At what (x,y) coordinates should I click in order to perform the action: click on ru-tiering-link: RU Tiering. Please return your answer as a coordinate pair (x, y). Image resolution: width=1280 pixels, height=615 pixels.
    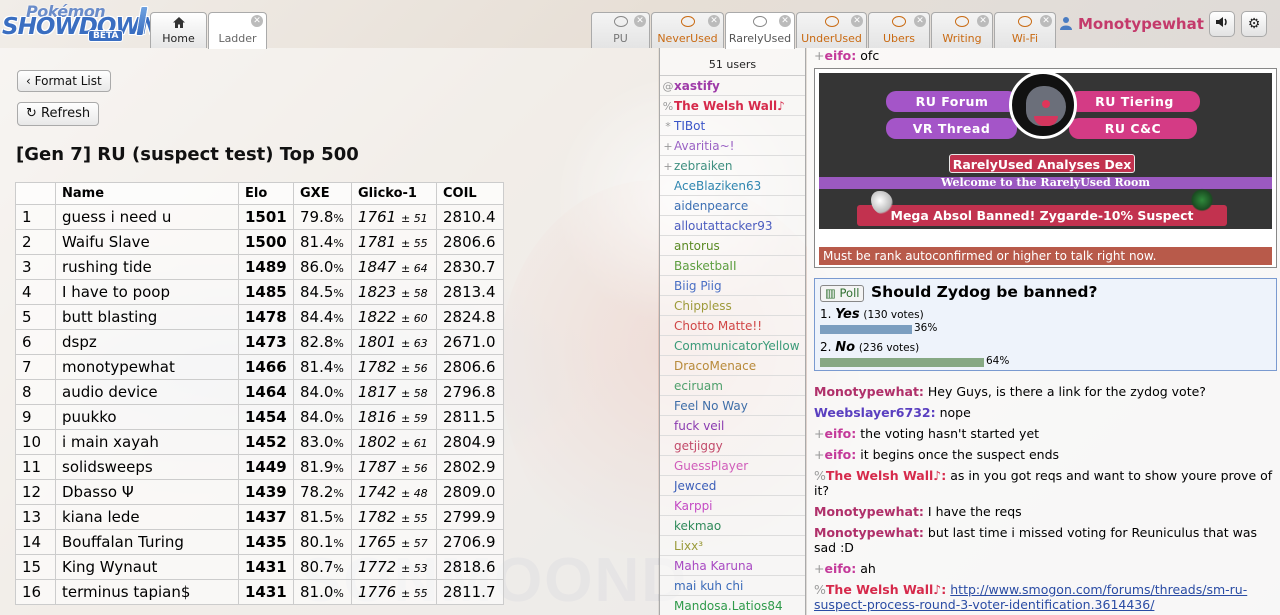
    Looking at the image, I should click on (1134, 101).